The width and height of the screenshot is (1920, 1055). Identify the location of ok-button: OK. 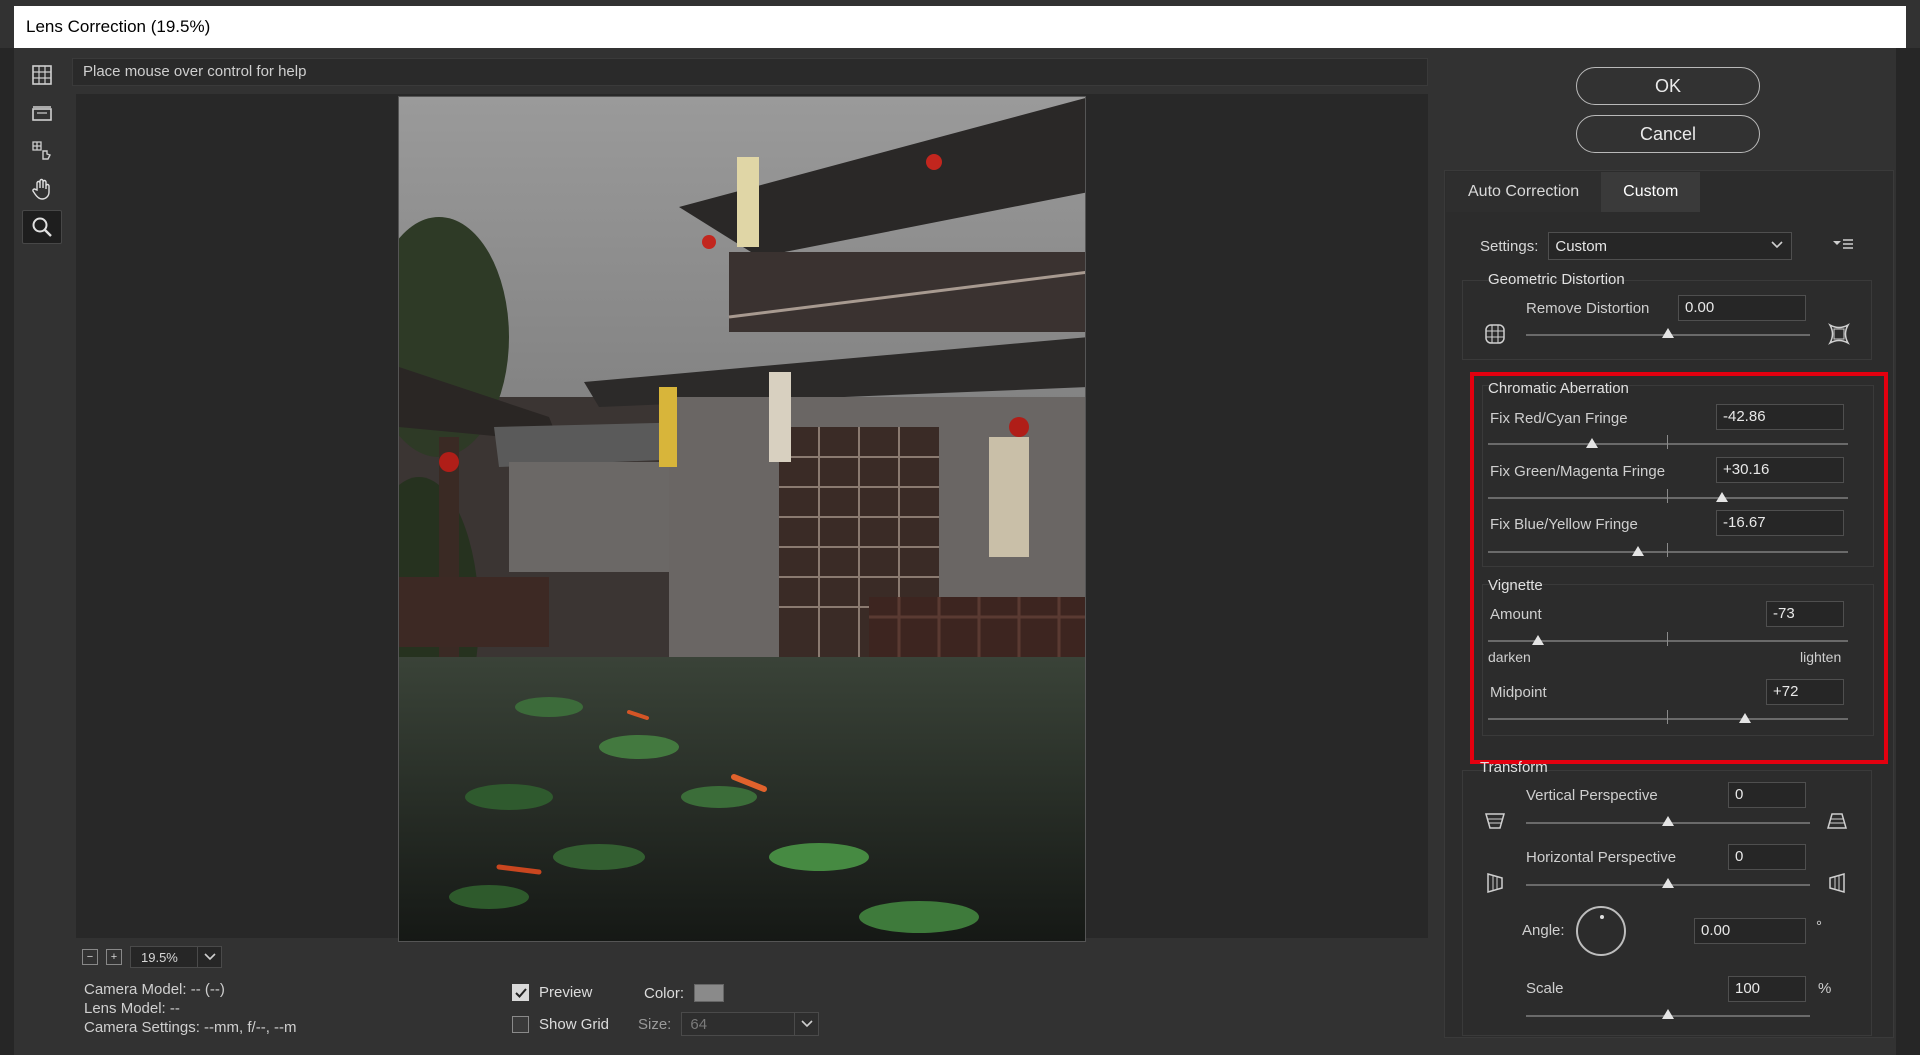
(1668, 86).